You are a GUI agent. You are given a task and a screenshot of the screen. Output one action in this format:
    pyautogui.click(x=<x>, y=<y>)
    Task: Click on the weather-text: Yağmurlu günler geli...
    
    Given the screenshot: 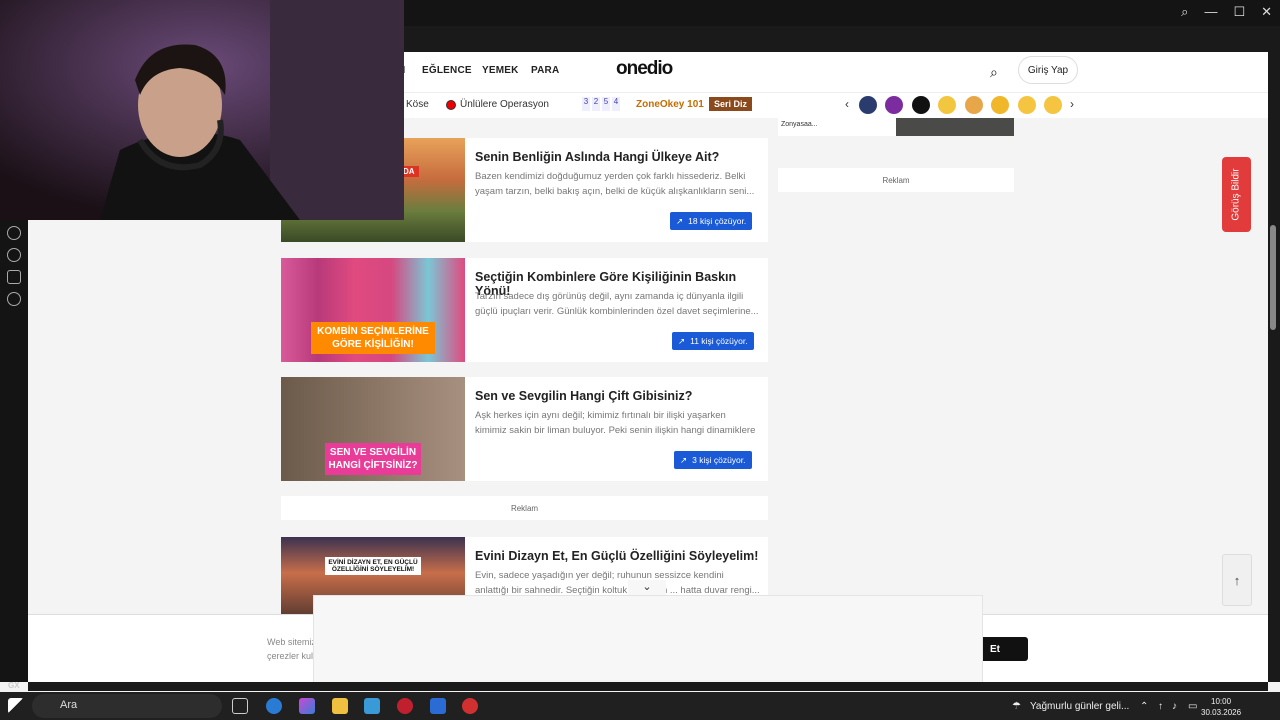 What is the action you would take?
    pyautogui.click(x=1079, y=706)
    